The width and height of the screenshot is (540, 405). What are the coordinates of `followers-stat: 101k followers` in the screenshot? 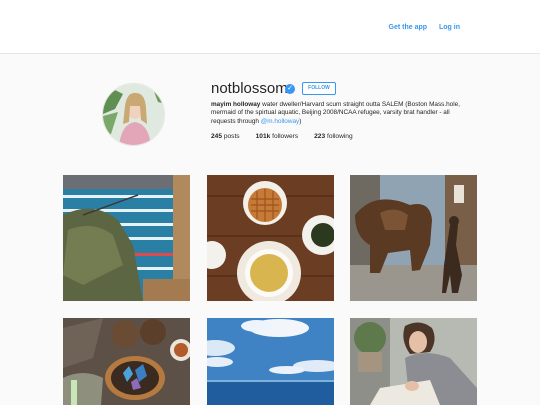 It's located at (277, 136).